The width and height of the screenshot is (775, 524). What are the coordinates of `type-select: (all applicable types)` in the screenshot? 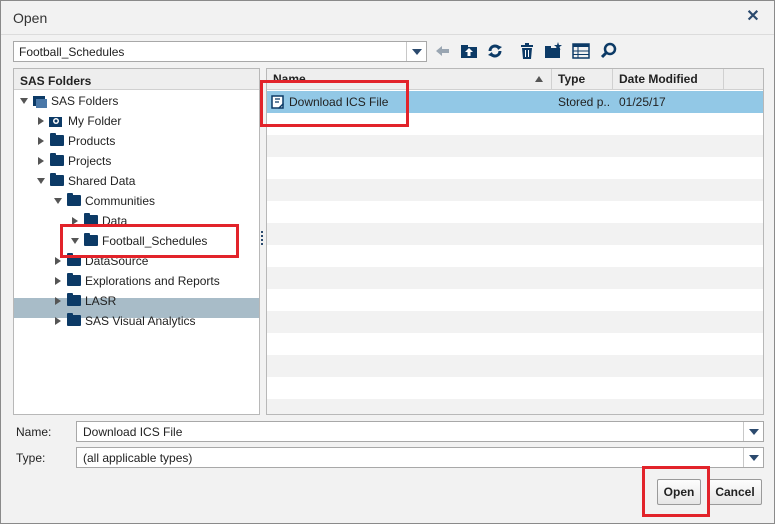 It's located at (420, 457).